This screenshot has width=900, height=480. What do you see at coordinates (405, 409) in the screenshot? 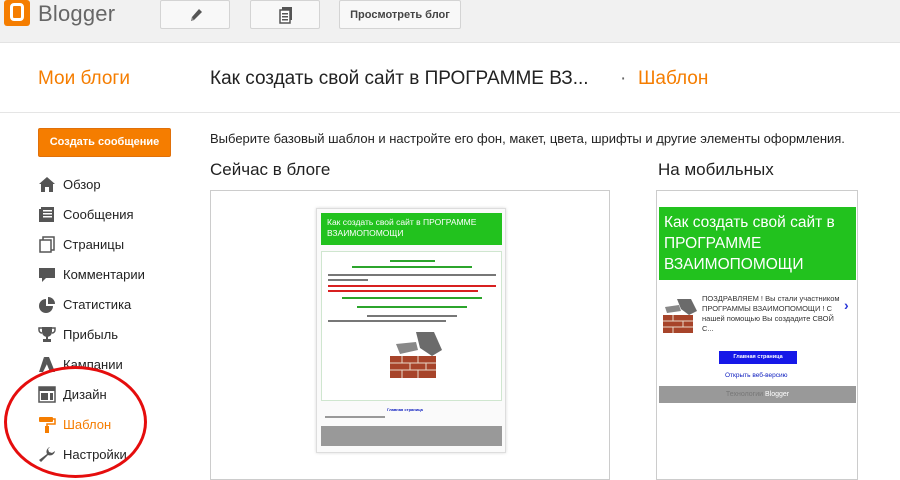
I see `preview-home-link: Главная страница` at bounding box center [405, 409].